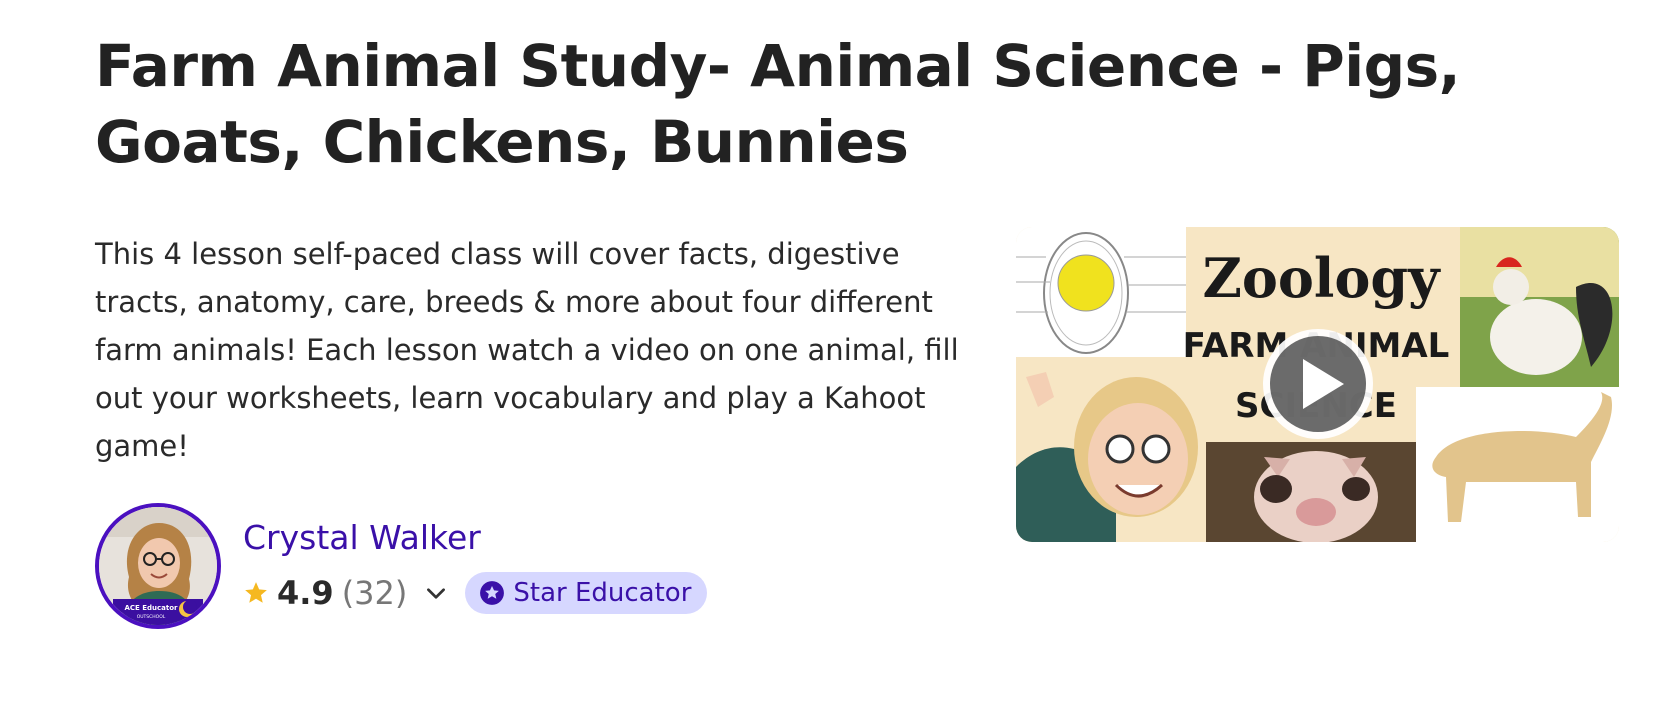  I want to click on star-educator-badge: Star Educator, so click(586, 593).